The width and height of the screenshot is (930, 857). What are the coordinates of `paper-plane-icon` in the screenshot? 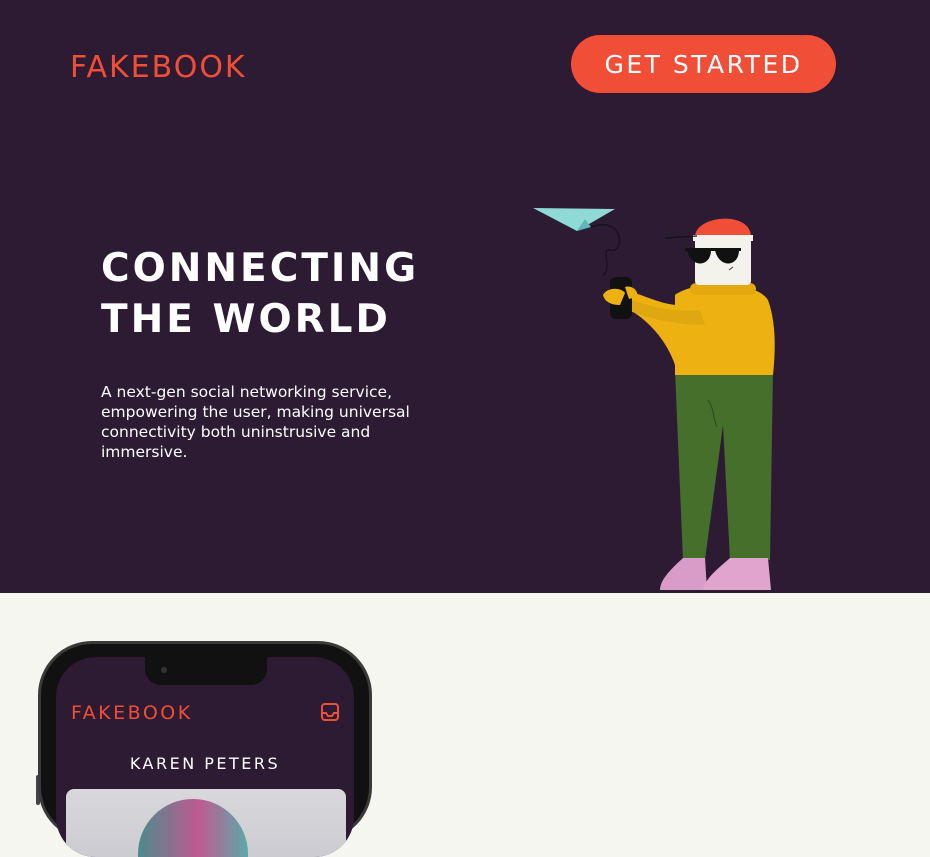 It's located at (577, 242).